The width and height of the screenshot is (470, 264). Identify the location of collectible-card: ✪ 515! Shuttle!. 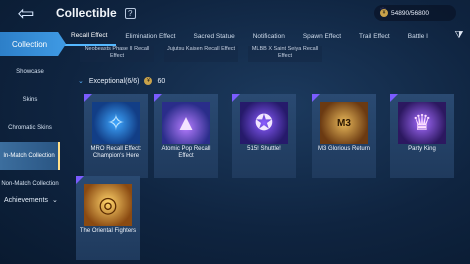
(264, 136).